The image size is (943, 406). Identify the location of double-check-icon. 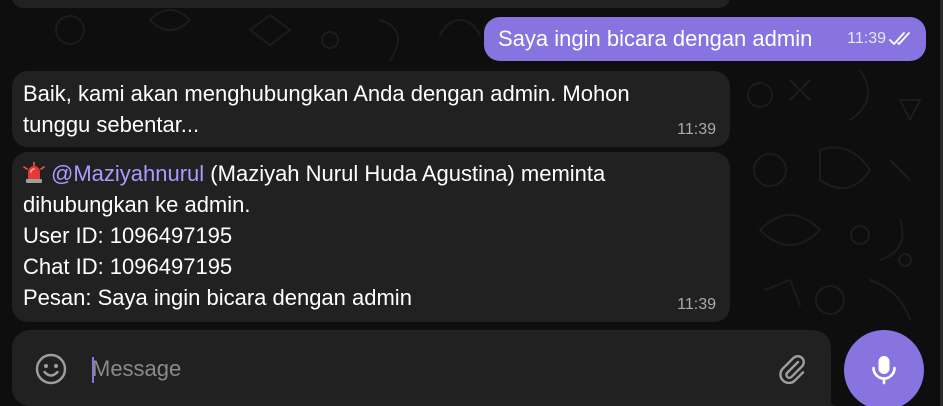
(899, 38).